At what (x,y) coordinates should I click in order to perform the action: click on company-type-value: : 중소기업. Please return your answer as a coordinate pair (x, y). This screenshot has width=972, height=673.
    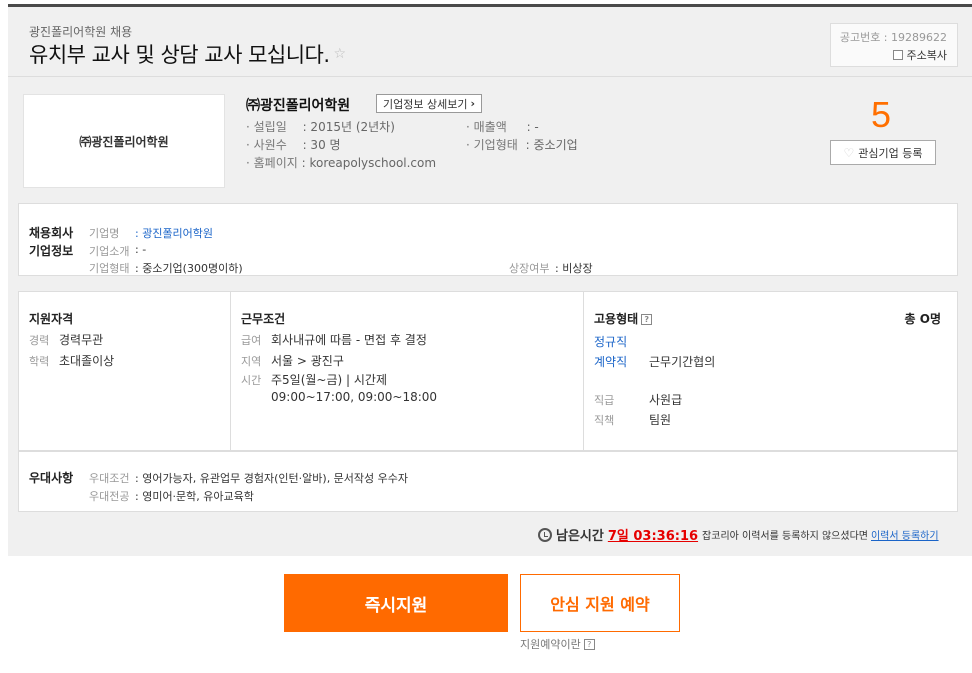
    Looking at the image, I should click on (551, 145).